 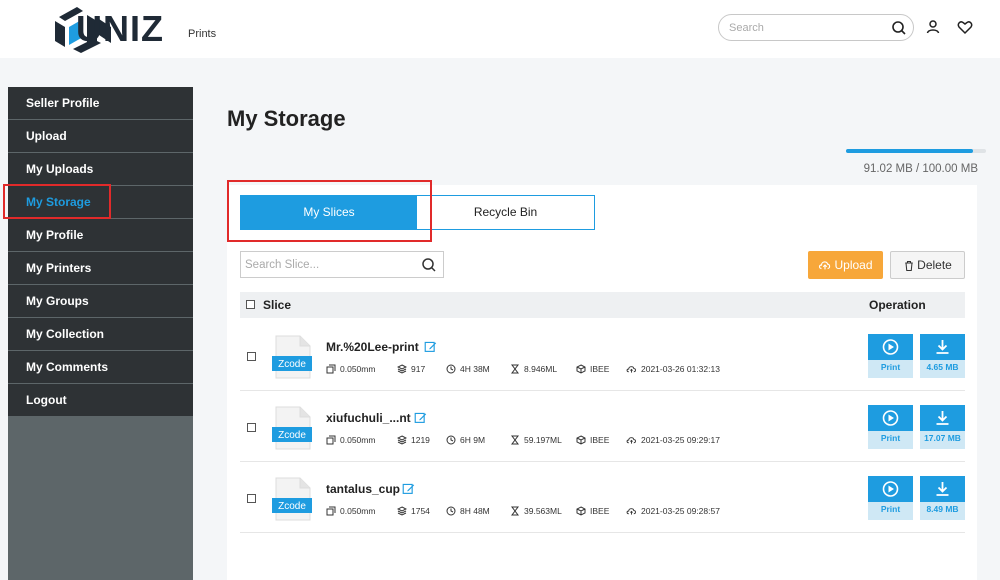 What do you see at coordinates (413, 511) in the screenshot?
I see `meta-layers: 1754` at bounding box center [413, 511].